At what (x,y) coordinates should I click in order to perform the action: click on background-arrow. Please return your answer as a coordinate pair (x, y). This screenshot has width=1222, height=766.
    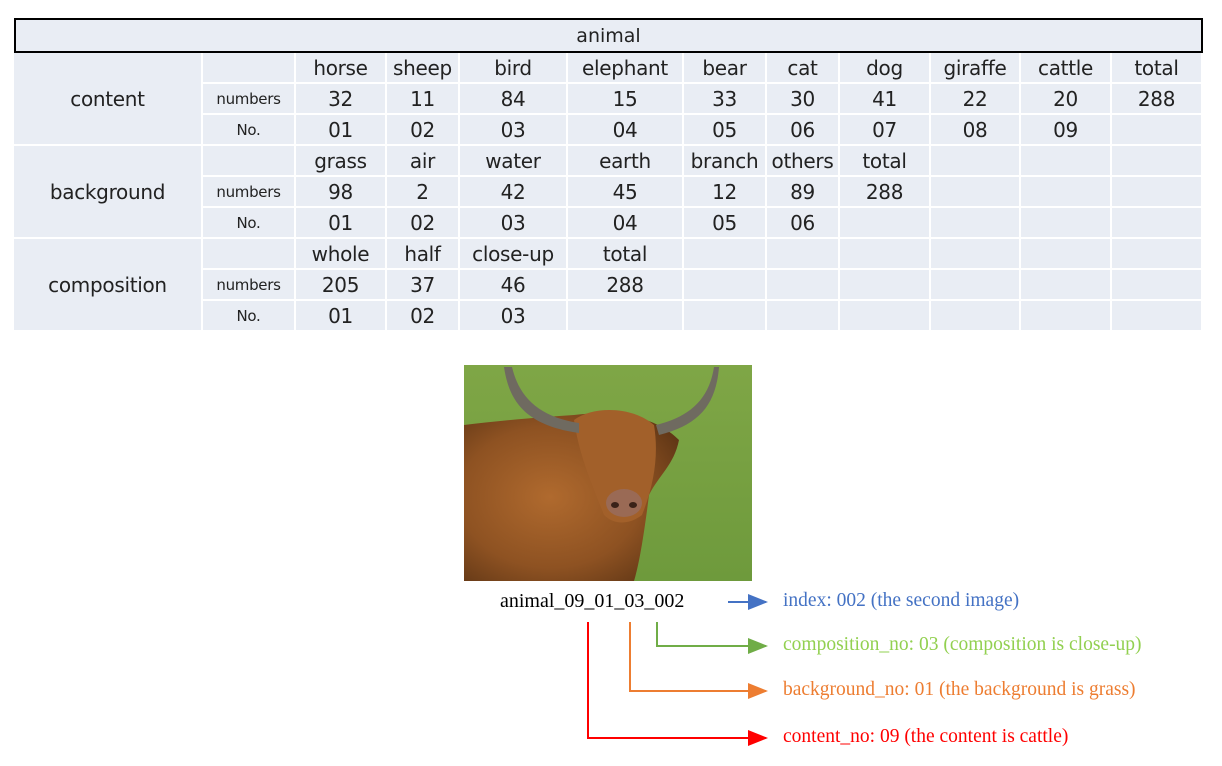
    Looking at the image, I should click on (698, 660).